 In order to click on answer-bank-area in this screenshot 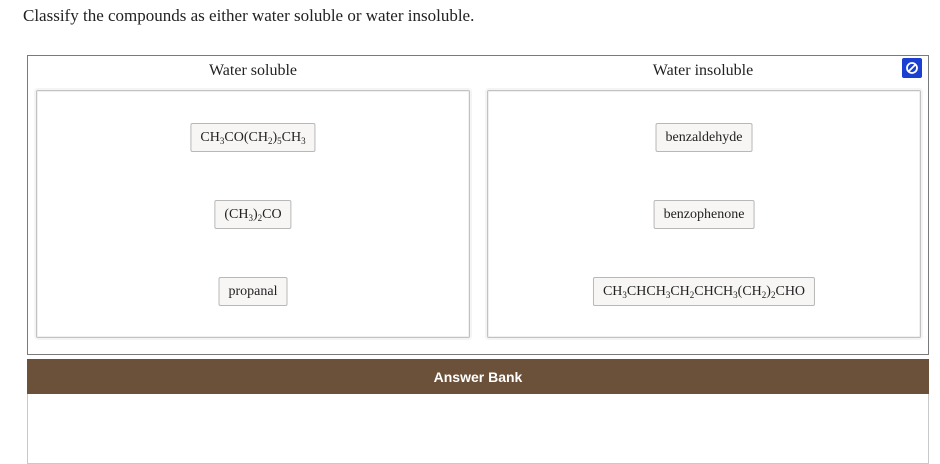, I will do `click(478, 429)`.